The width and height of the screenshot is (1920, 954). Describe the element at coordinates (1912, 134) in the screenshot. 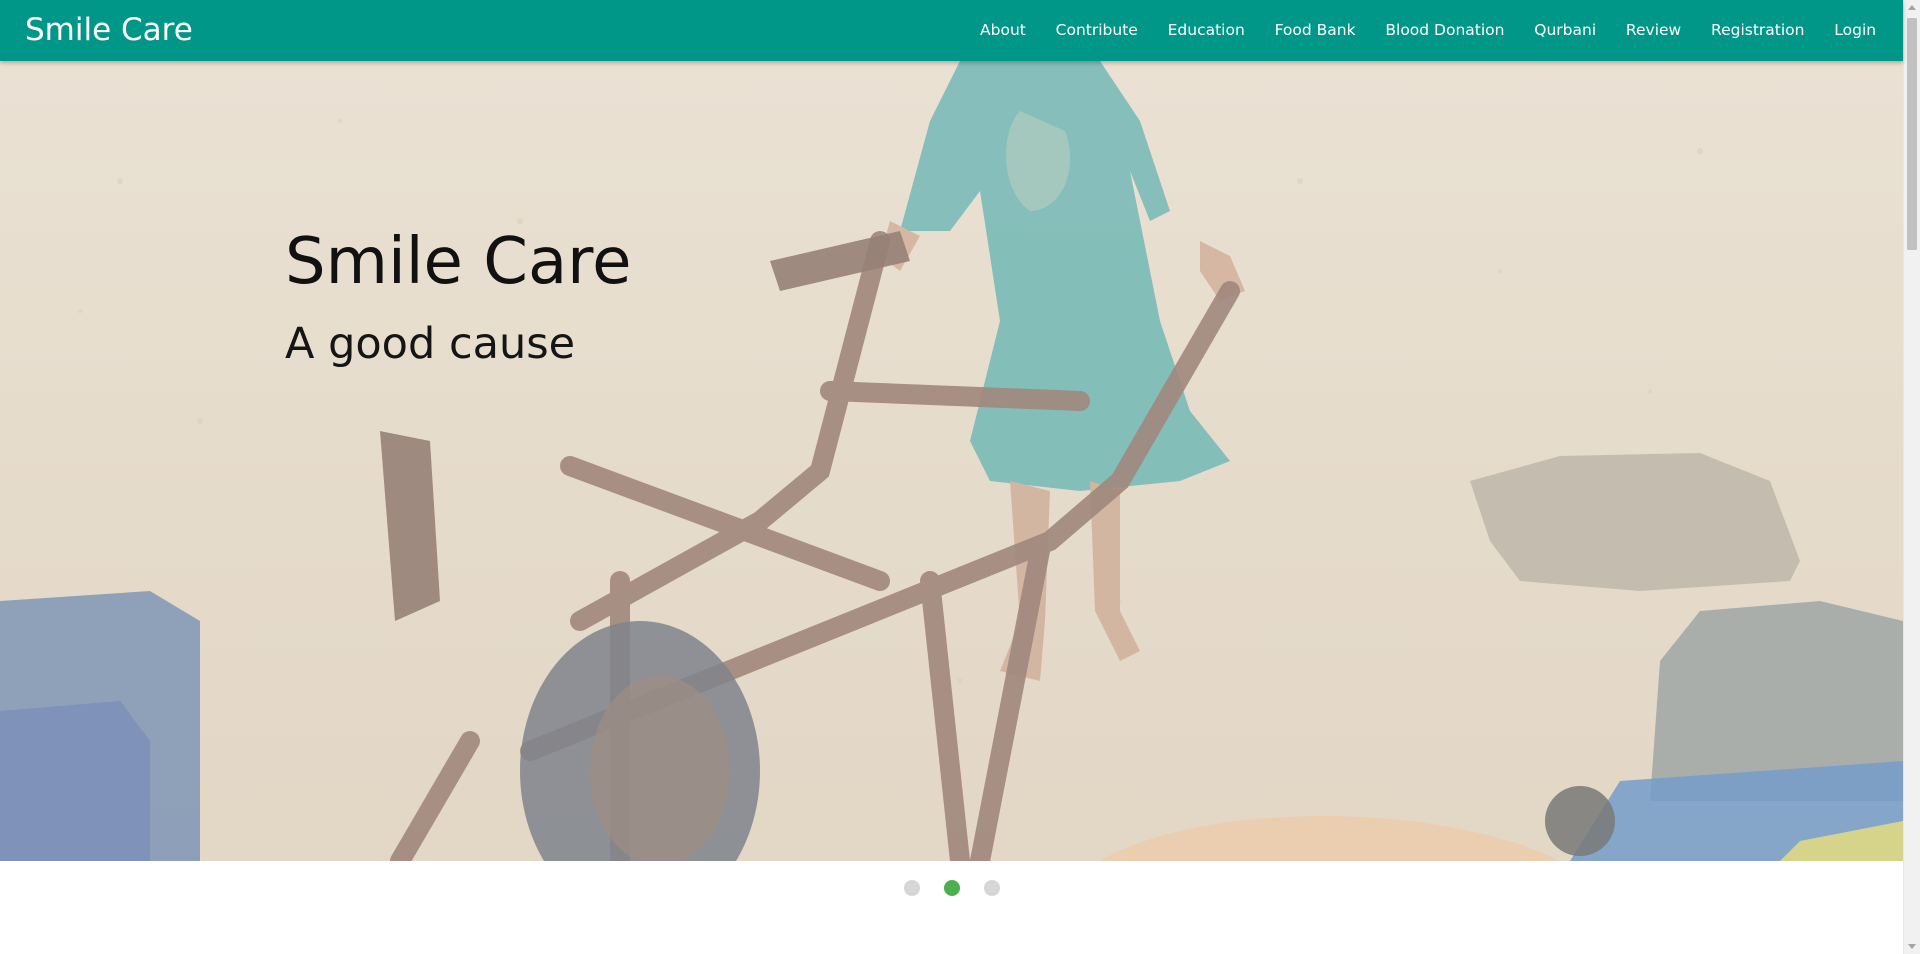

I see `scrollbar-thumb` at that location.